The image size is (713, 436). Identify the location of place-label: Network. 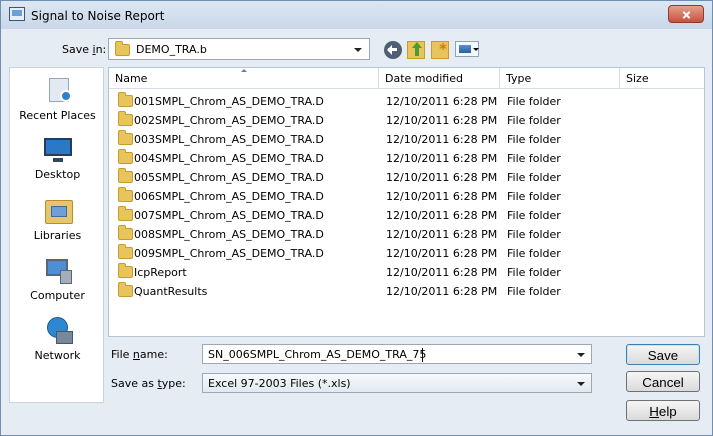
(57, 355).